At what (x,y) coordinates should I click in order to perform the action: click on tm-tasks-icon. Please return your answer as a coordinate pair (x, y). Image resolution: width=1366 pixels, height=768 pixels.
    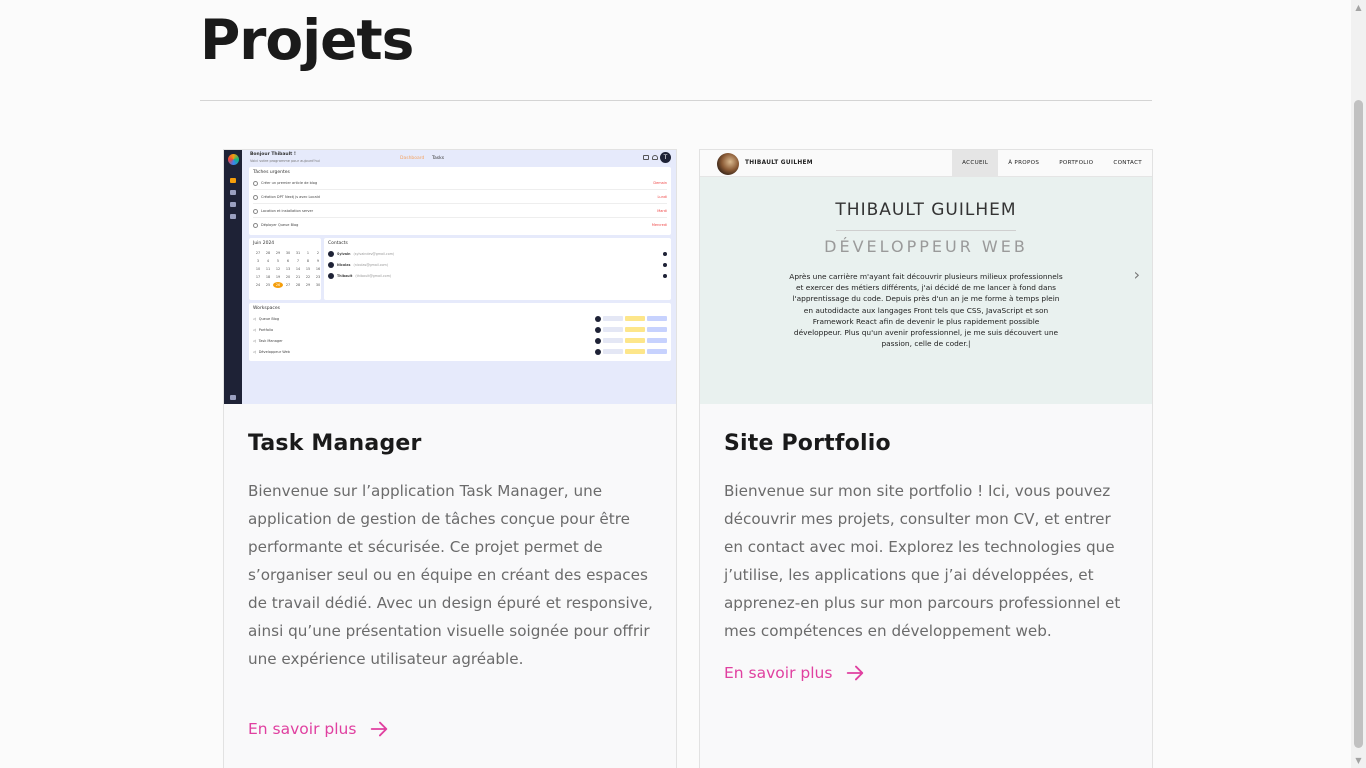
    Looking at the image, I should click on (233, 192).